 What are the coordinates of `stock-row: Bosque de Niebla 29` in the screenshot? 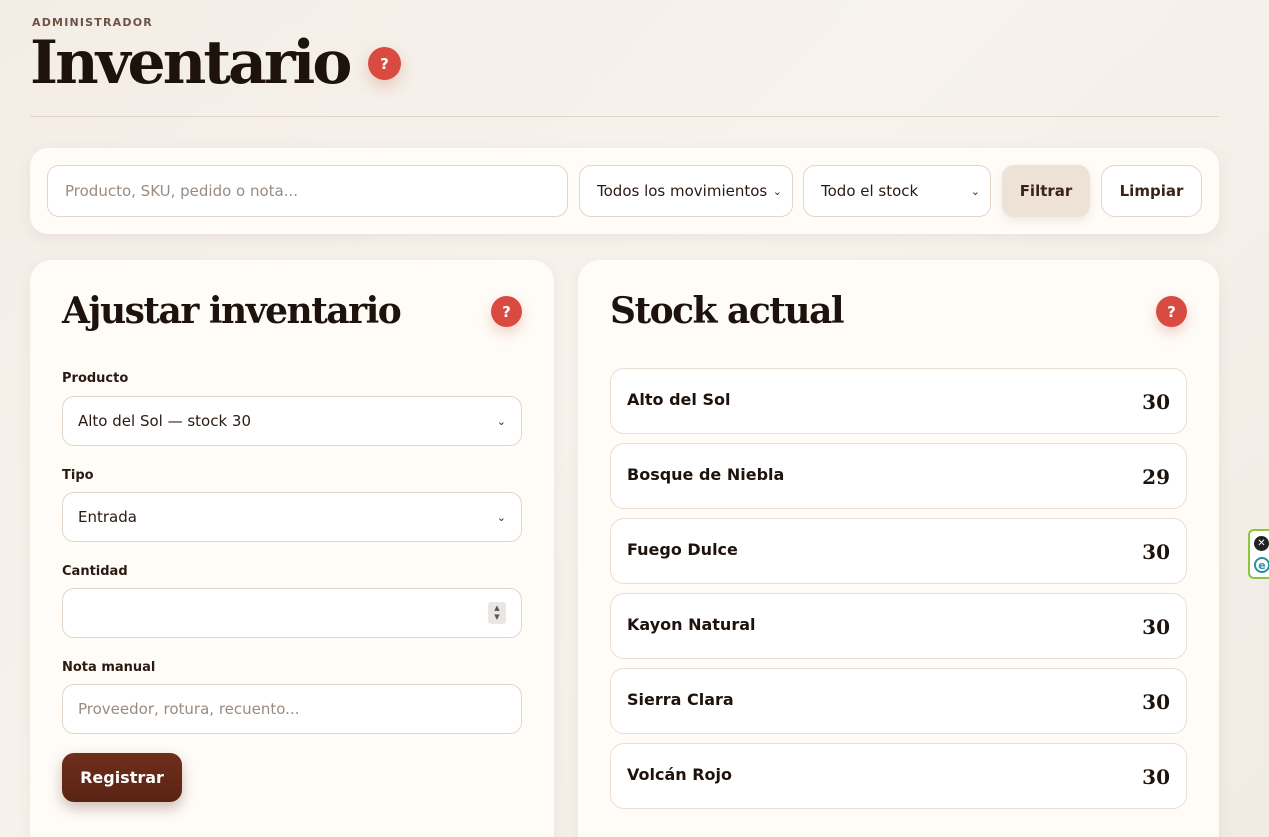 It's located at (898, 476).